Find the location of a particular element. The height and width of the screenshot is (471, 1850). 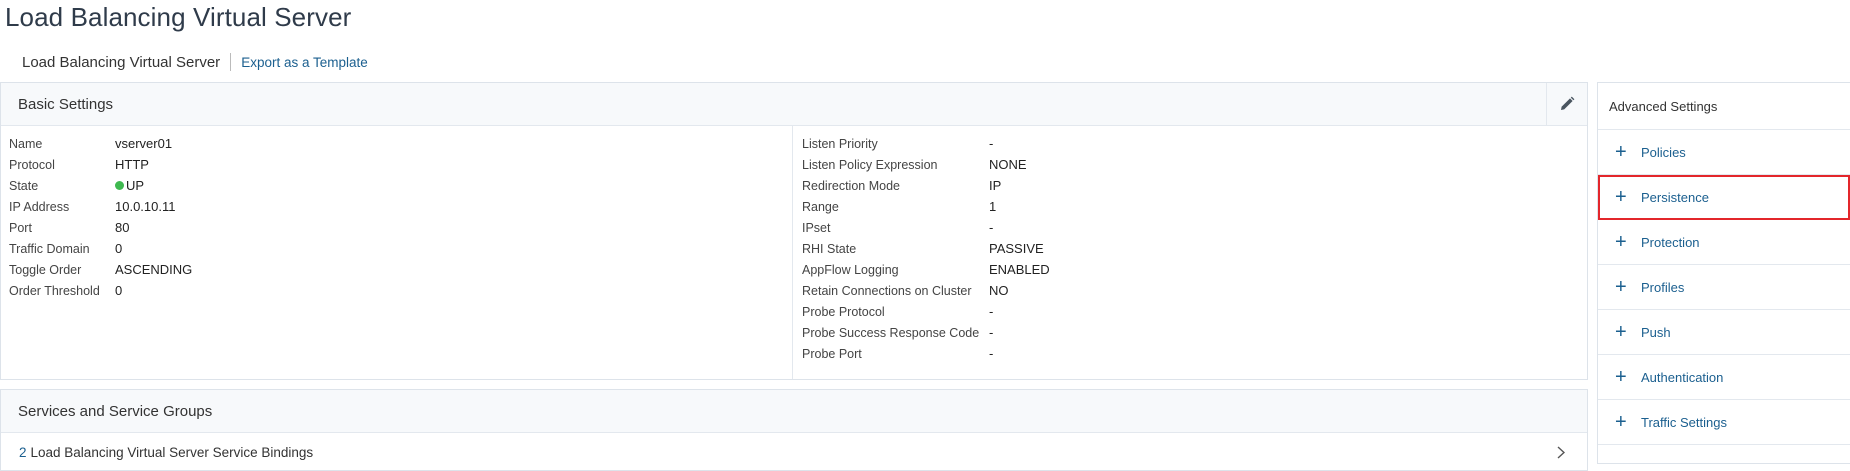

basic-settings-header: Basic Settings is located at coordinates (794, 104).